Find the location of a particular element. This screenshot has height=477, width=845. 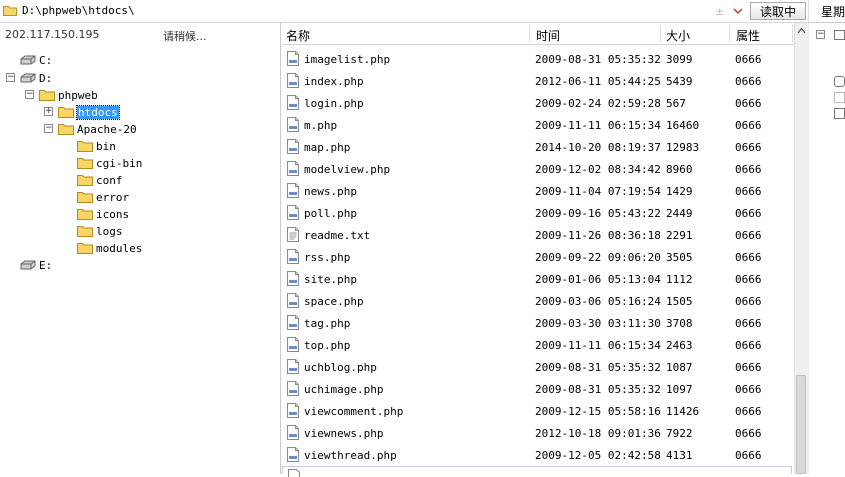

file-size: 1112 is located at coordinates (679, 279).